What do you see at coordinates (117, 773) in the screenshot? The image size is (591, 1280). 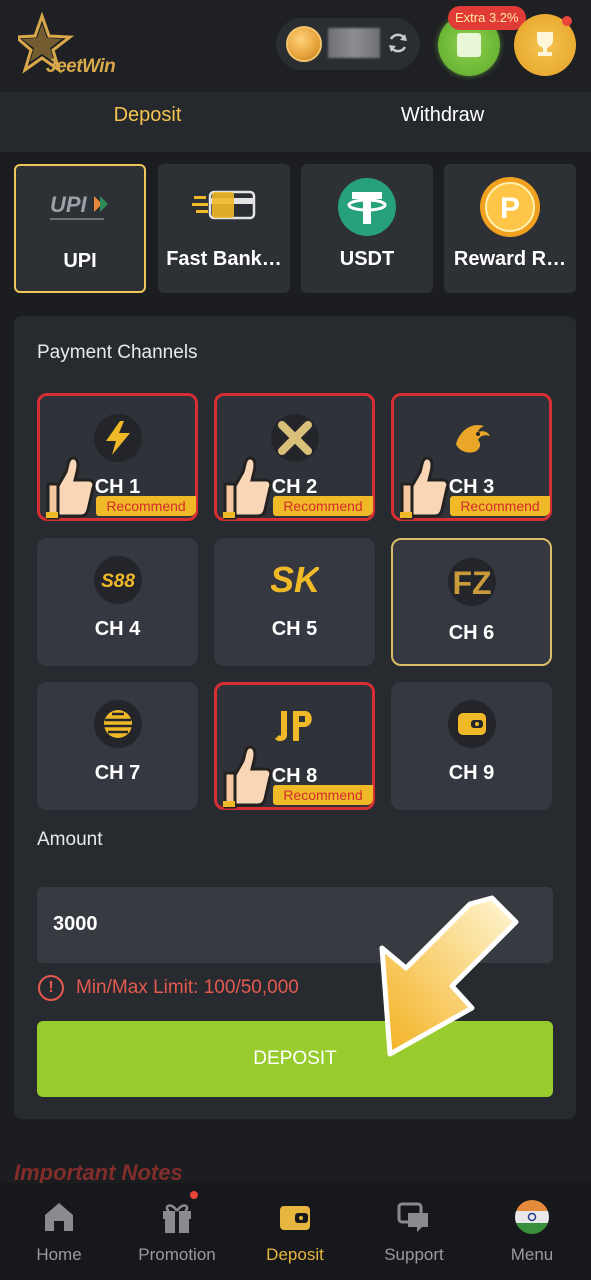 I see `channel-name: CH 7` at bounding box center [117, 773].